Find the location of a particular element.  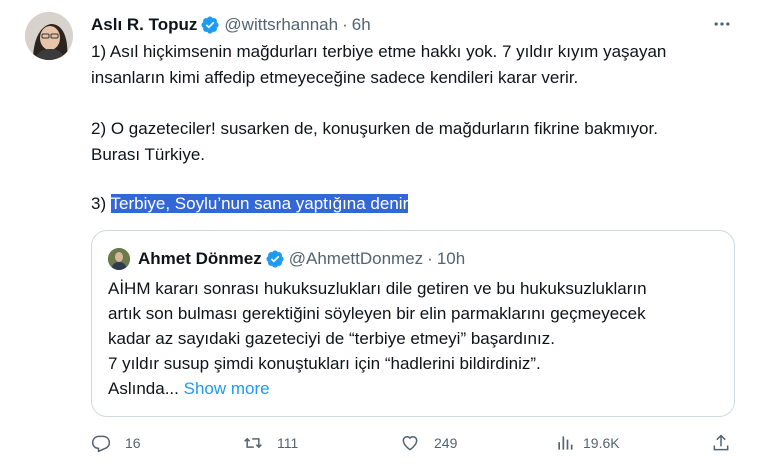

retweet-count: 111 is located at coordinates (288, 443).